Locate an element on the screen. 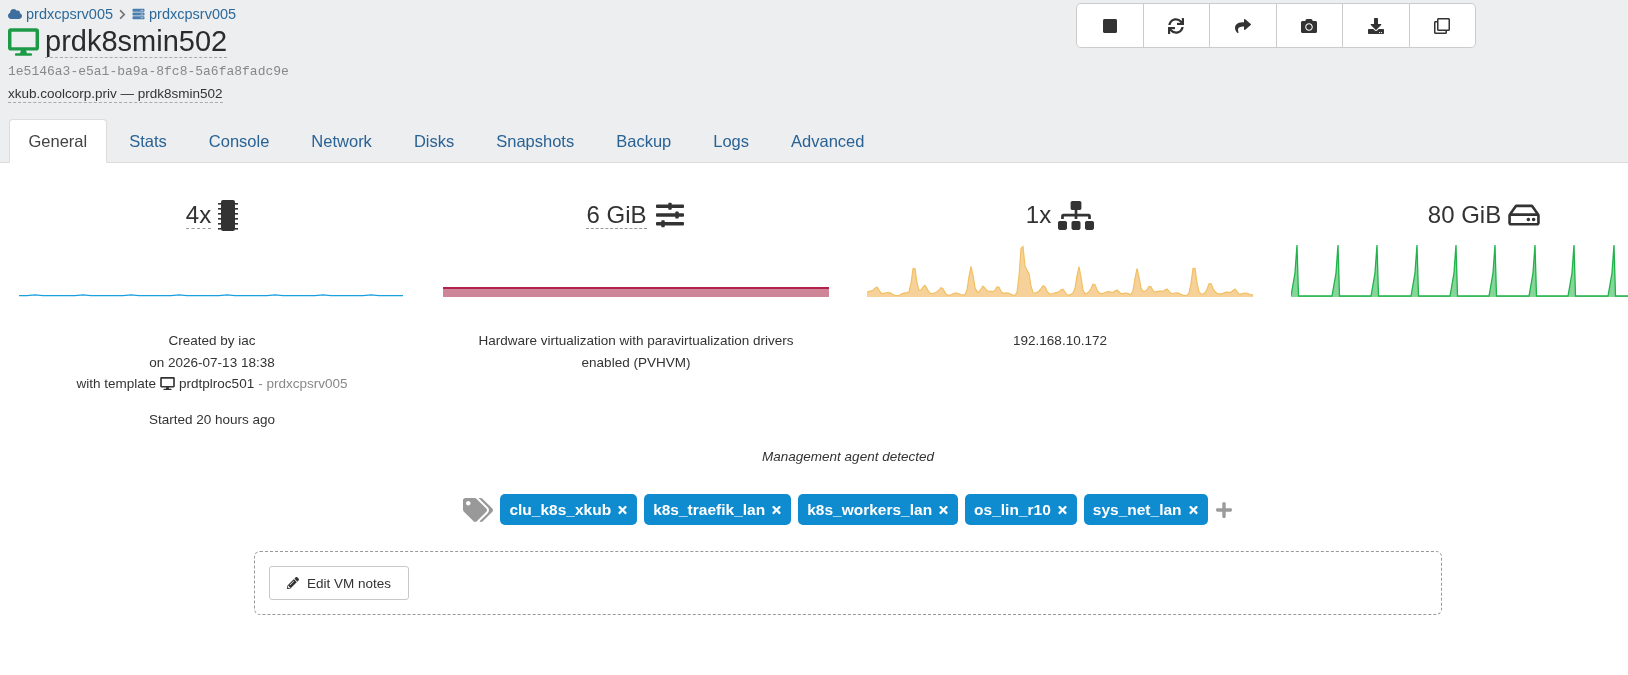  stat-value: 6 GiB is located at coordinates (616, 215).